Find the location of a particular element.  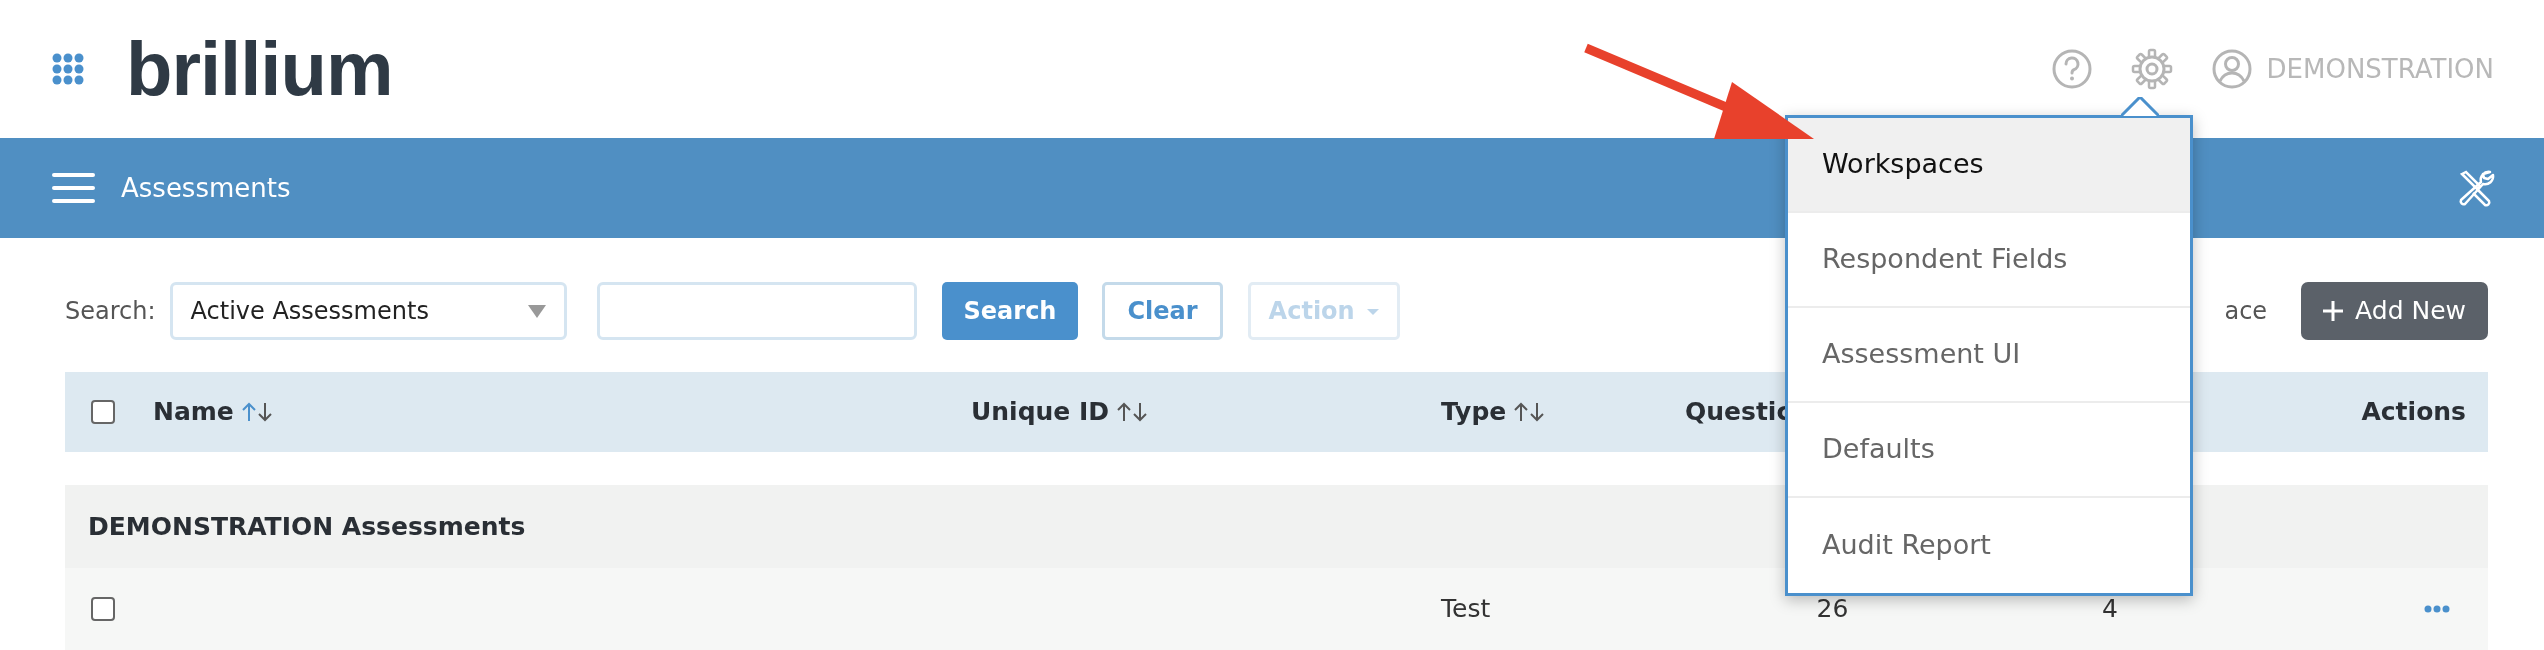

user-icon is located at coordinates (2231, 69).